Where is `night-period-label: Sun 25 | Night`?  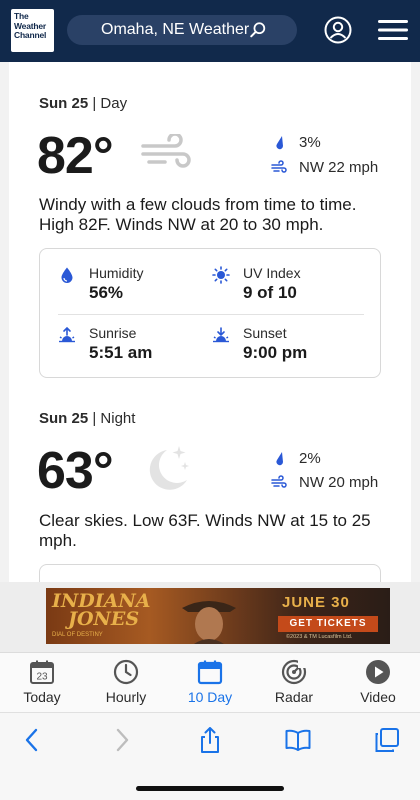 night-period-label: Sun 25 | Night is located at coordinates (87, 418).